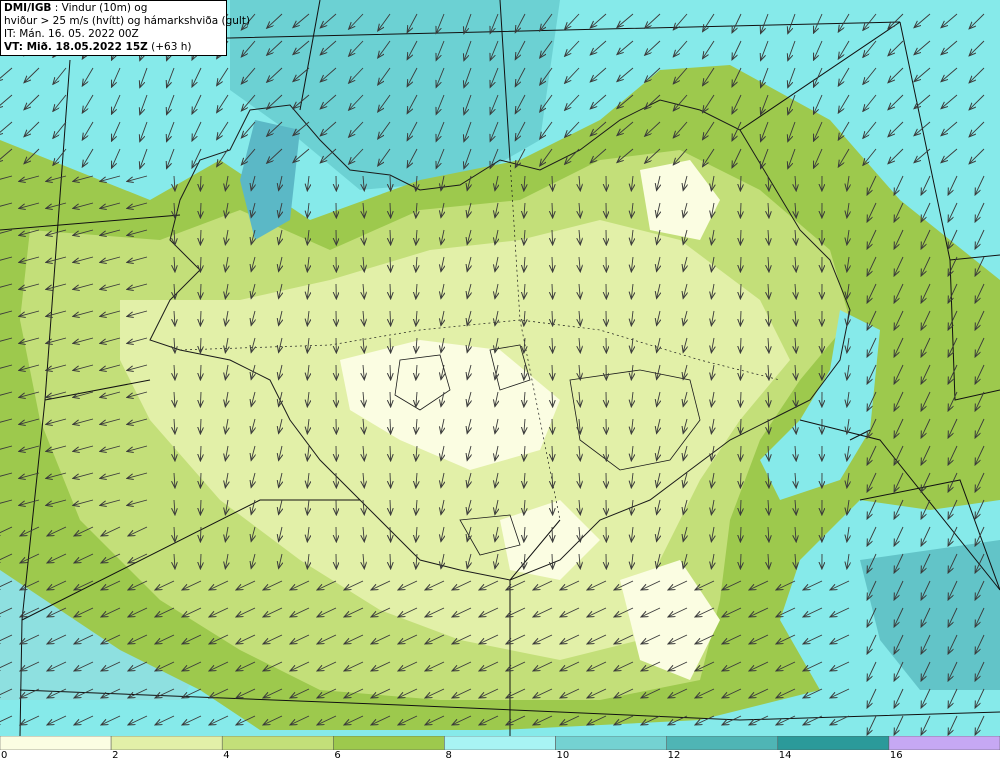 This screenshot has width=1000, height=764. I want to click on legend-tick-label: 10, so click(563, 755).